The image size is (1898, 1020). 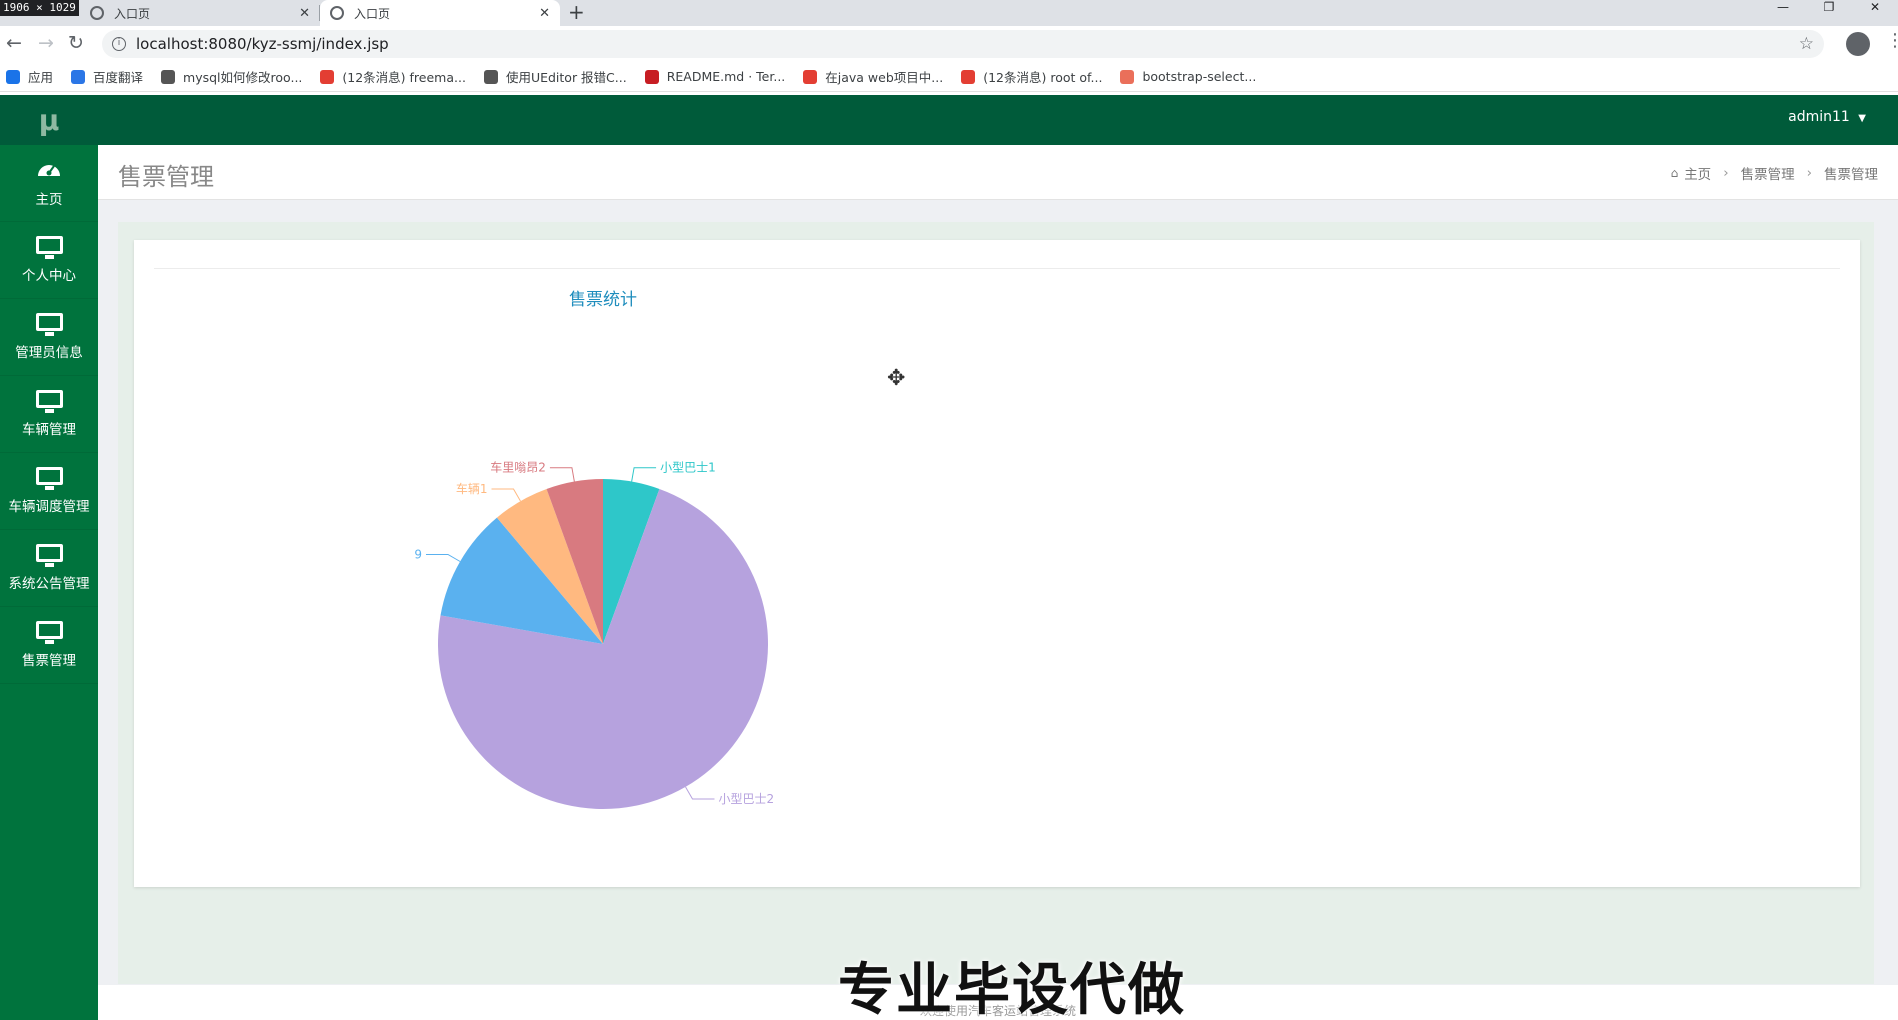 What do you see at coordinates (49, 200) in the screenshot?
I see `sidebar-item-label: 主页` at bounding box center [49, 200].